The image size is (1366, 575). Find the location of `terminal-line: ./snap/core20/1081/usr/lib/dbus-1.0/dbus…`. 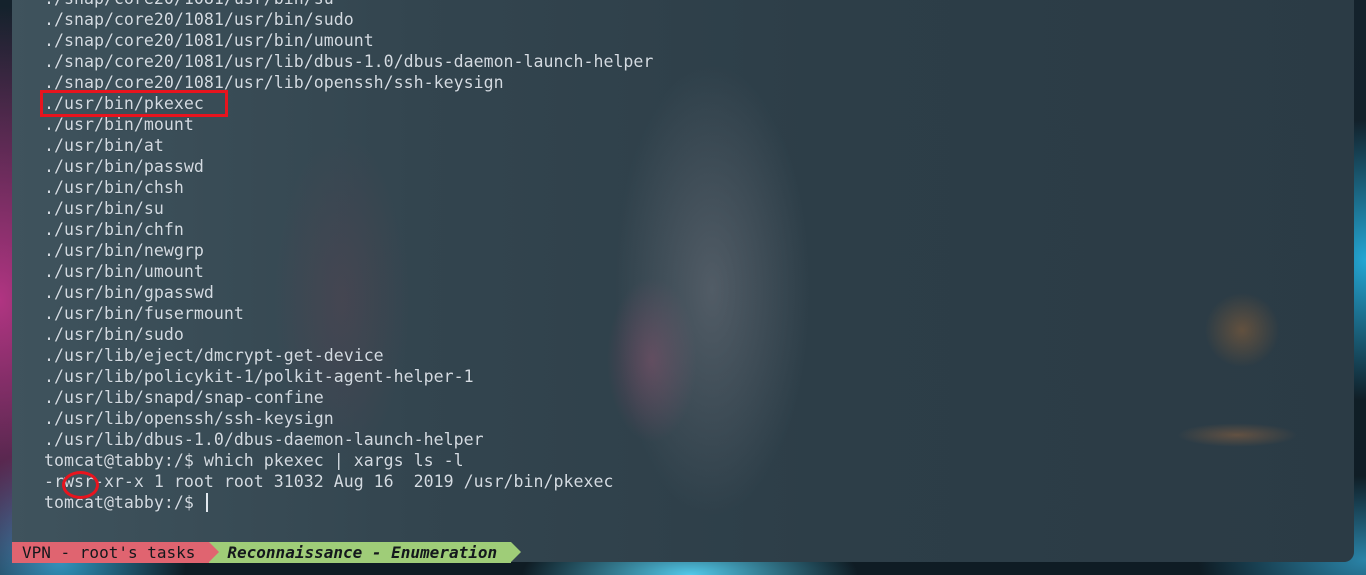

terminal-line: ./snap/core20/1081/usr/lib/dbus-1.0/dbus… is located at coordinates (349, 61).